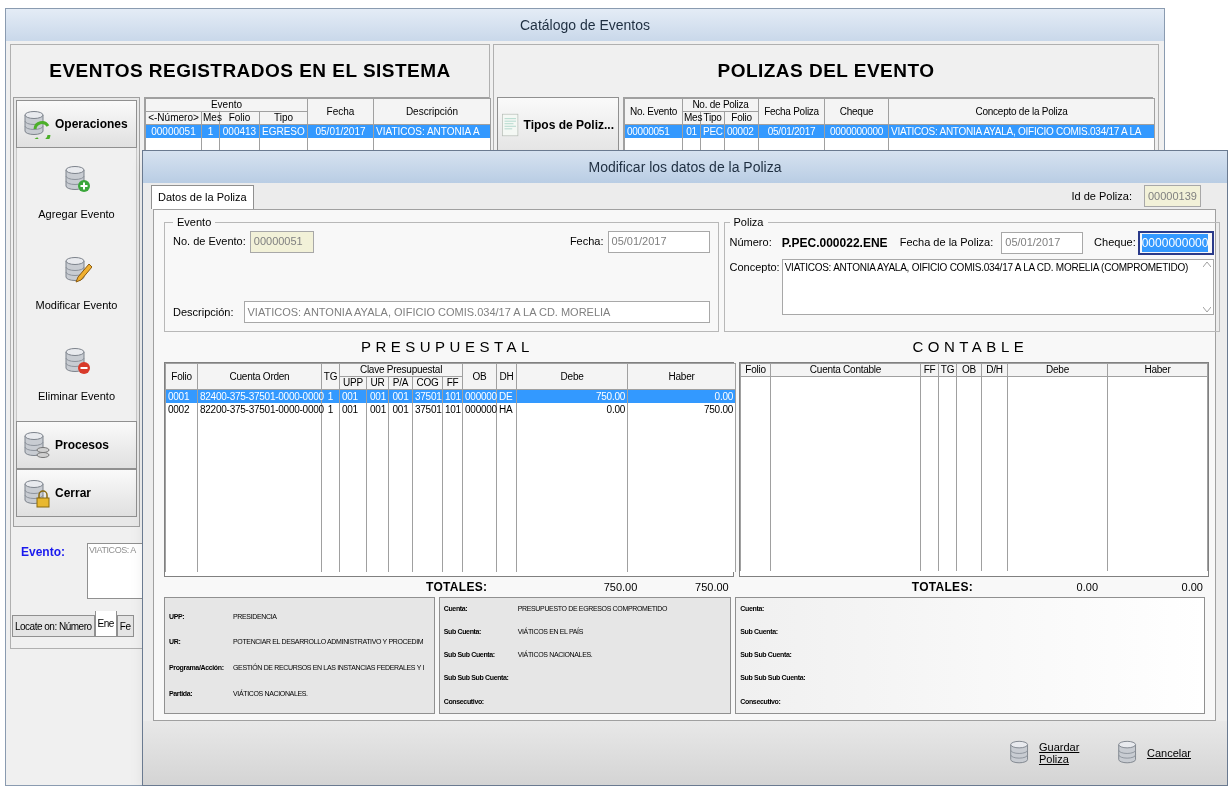 This screenshot has height=786, width=1228. What do you see at coordinates (259, 376) in the screenshot?
I see `column-header: Cuenta Orden` at bounding box center [259, 376].